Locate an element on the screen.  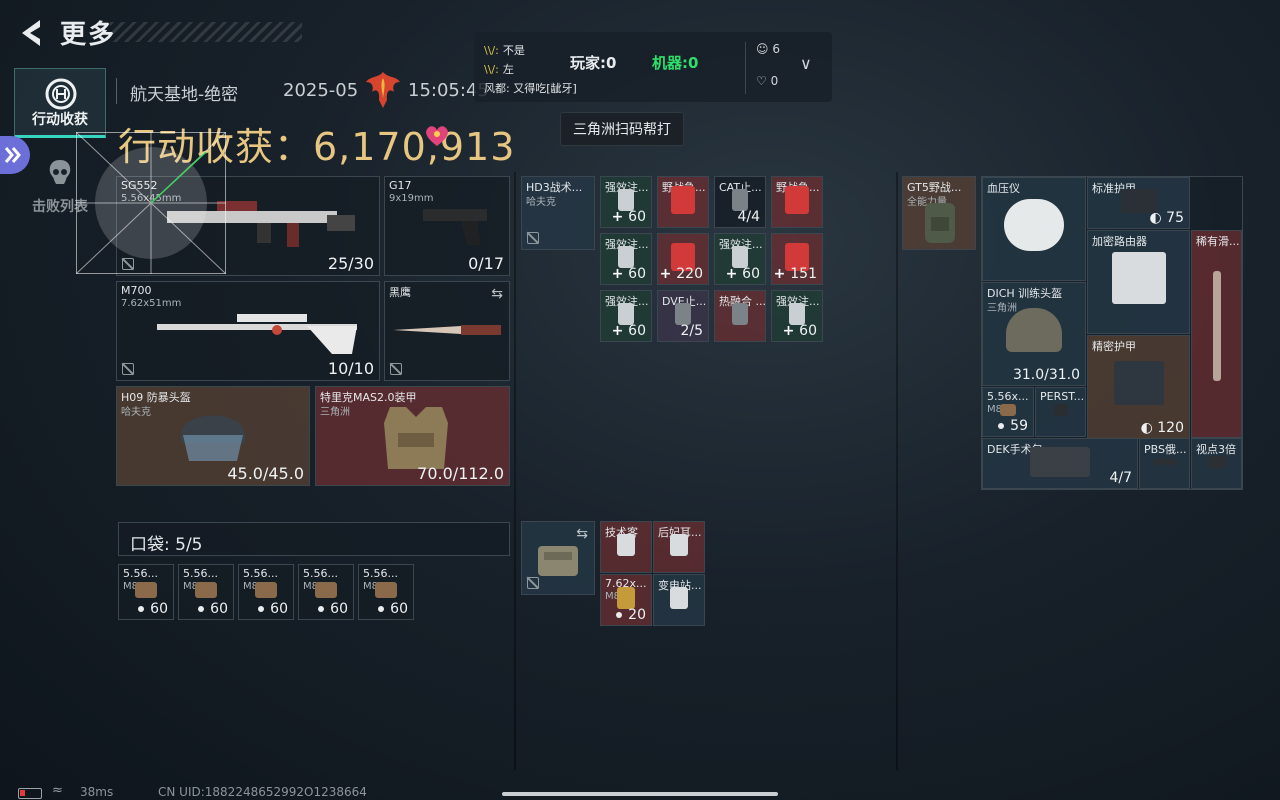
weapon-slot-primary: SG552 5.56x45mm 25/30 is located at coordinates (248, 226).